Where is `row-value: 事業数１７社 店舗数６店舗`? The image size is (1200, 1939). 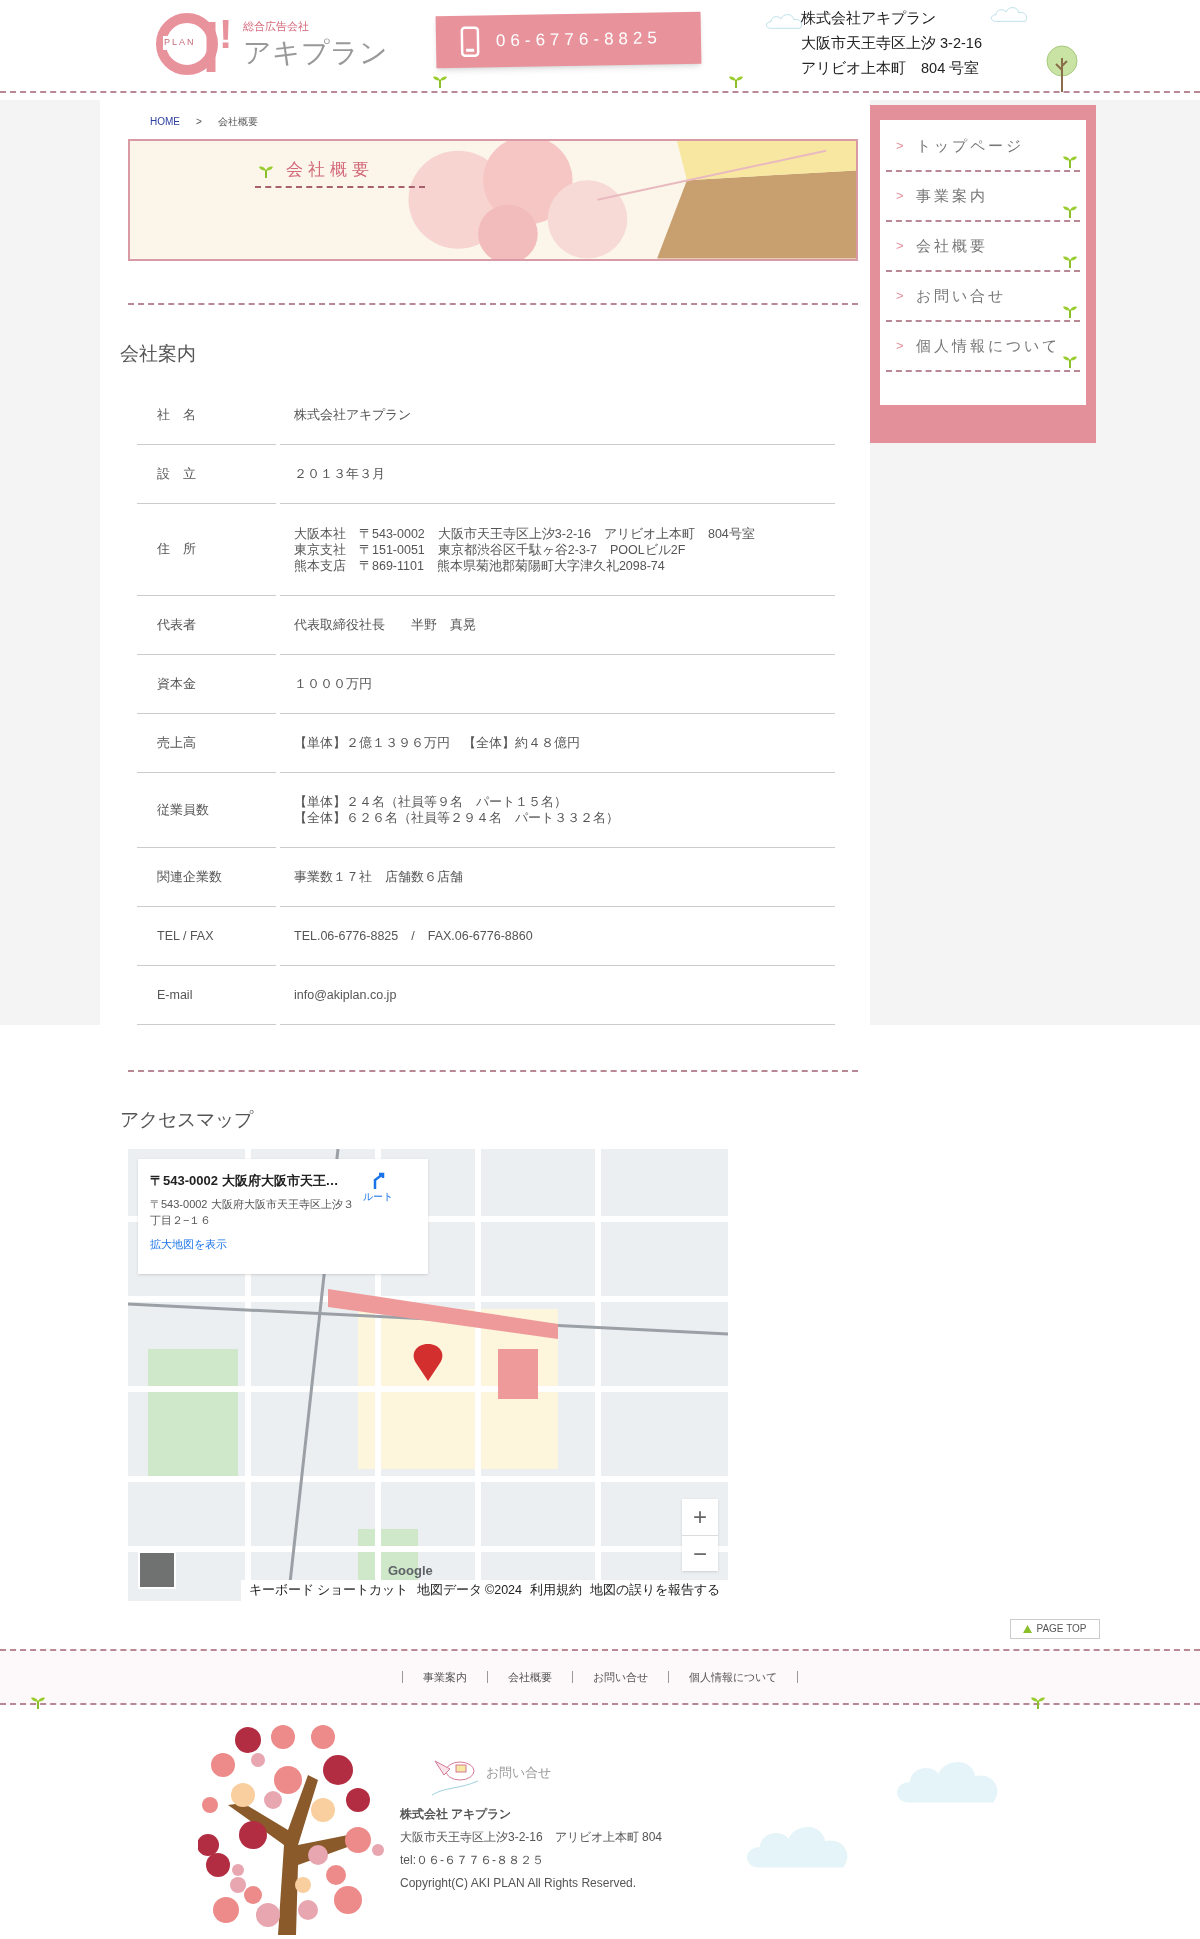
row-value: 事業数１７社 店舗数６店舗 is located at coordinates (379, 877).